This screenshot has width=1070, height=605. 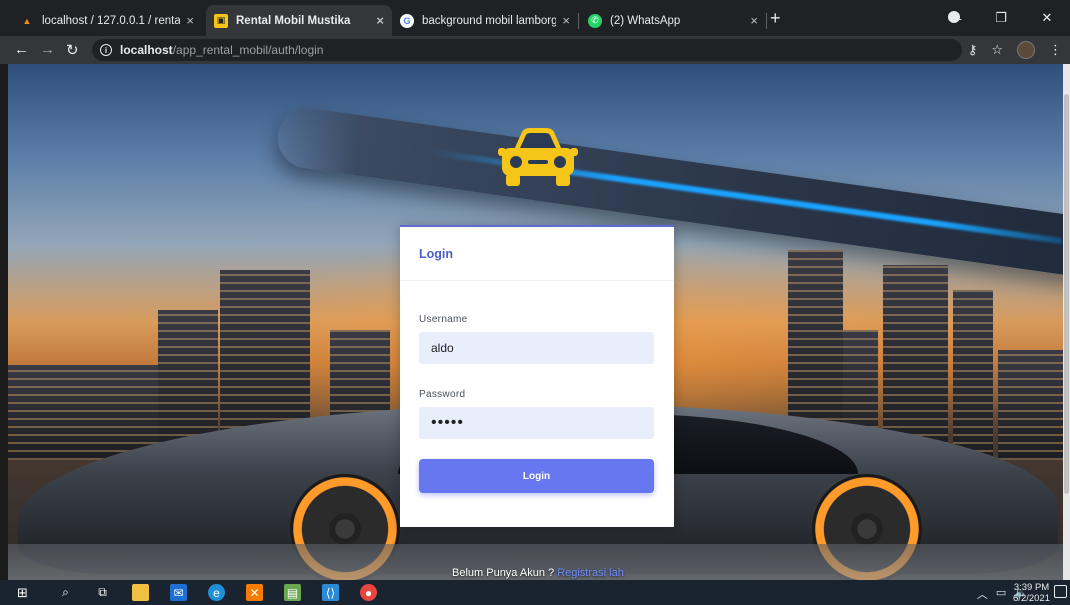 What do you see at coordinates (537, 376) in the screenshot?
I see `login-card: Login Username aldo Password ••••• Login` at bounding box center [537, 376].